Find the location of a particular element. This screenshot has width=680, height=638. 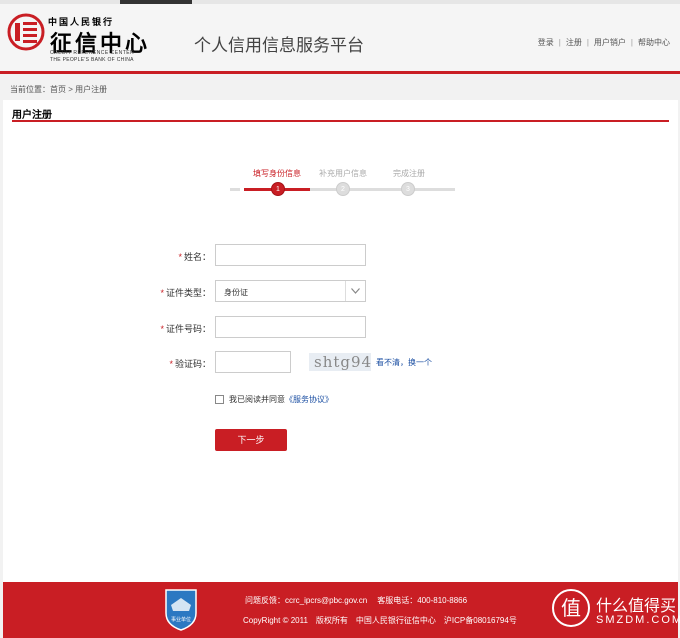

captcha-label-text: 验证码： is located at coordinates (192, 364).